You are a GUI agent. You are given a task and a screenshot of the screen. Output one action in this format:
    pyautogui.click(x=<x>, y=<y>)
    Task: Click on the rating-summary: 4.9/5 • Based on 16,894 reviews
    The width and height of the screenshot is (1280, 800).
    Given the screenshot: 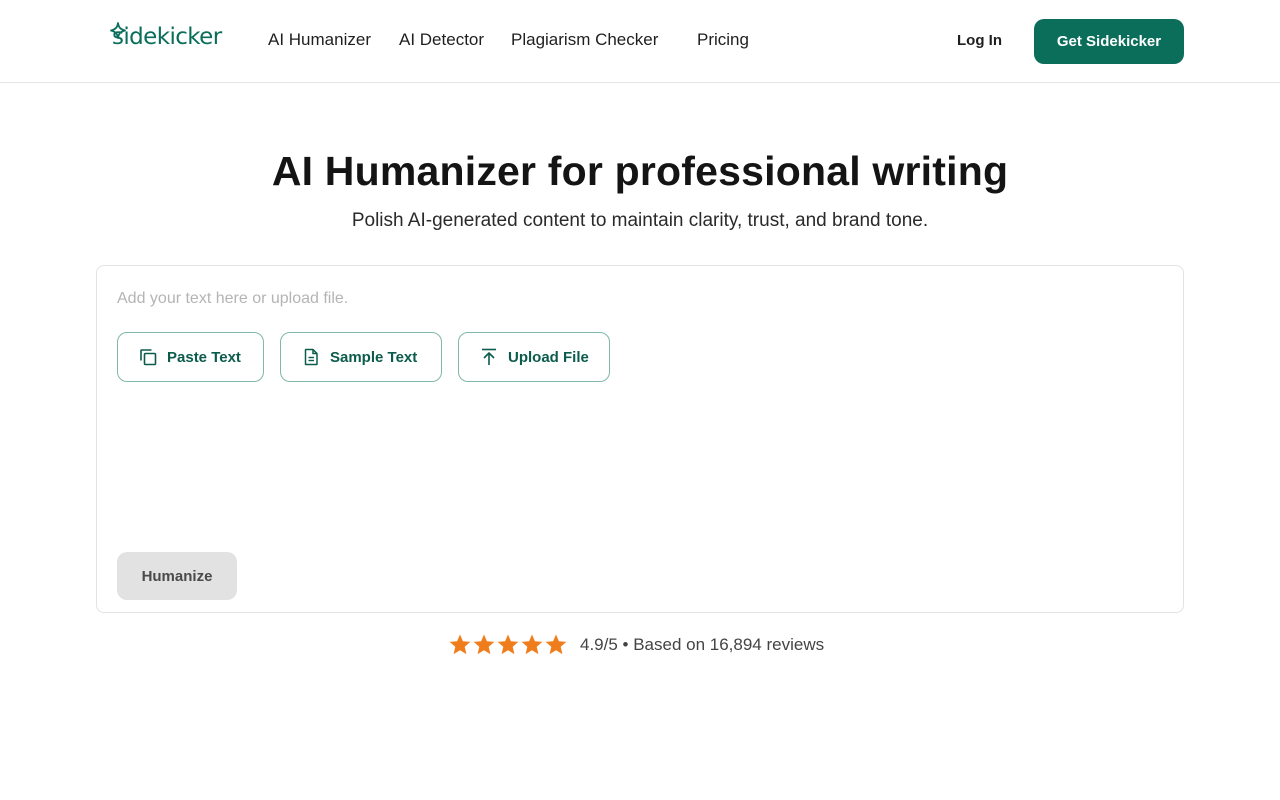 What is the action you would take?
    pyautogui.click(x=636, y=645)
    